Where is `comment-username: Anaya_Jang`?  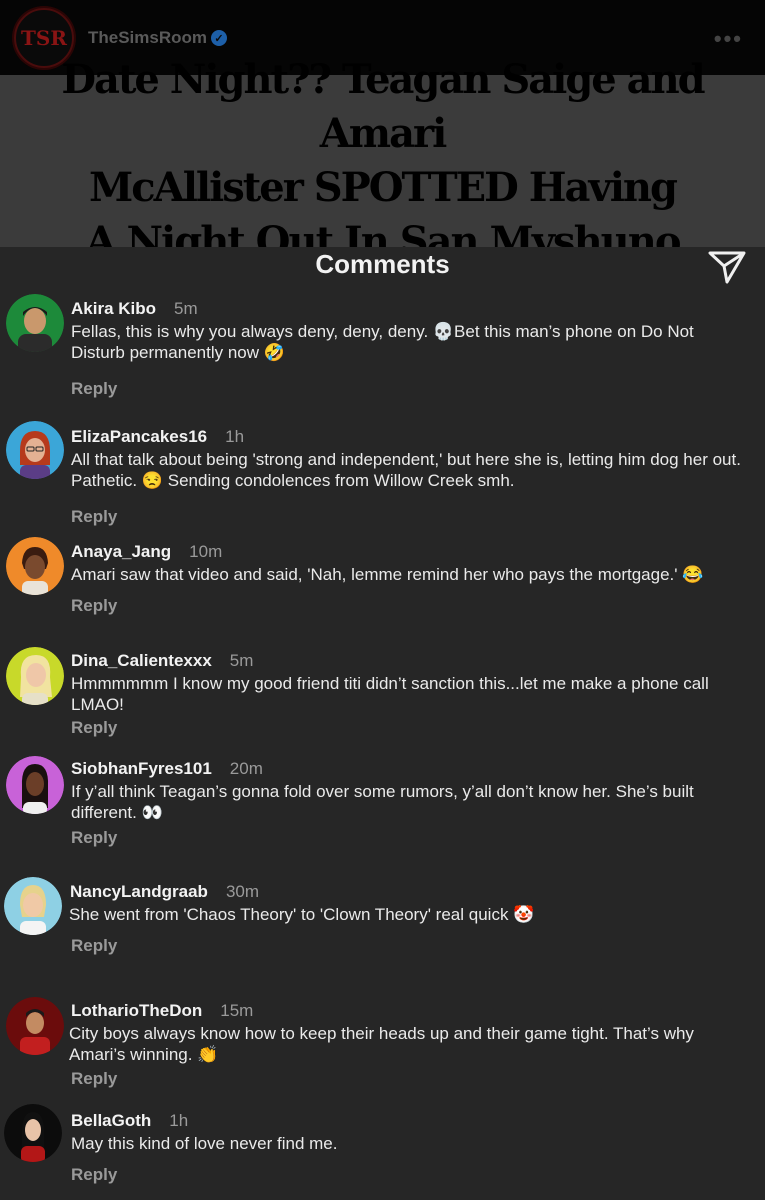
comment-username: Anaya_Jang is located at coordinates (121, 551).